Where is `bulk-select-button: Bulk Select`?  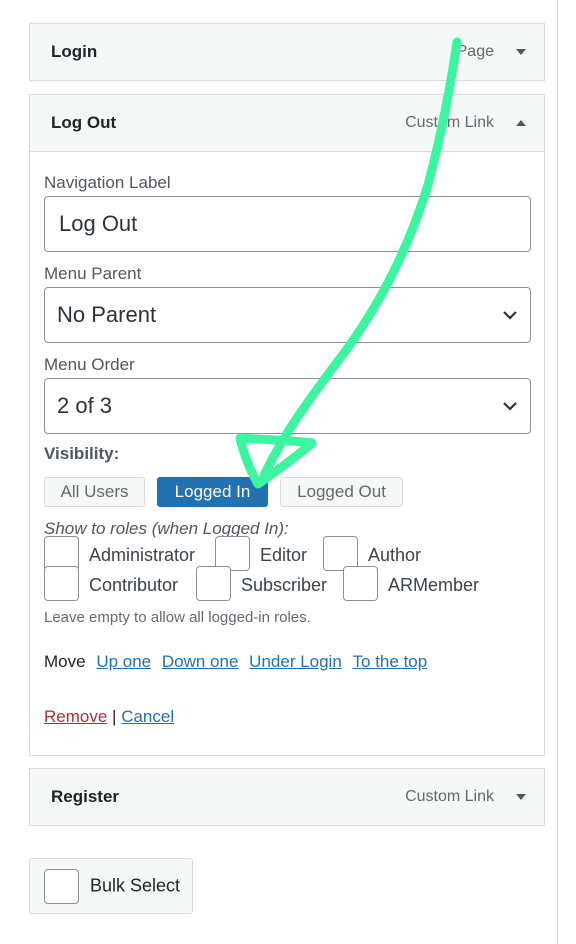
bulk-select-button: Bulk Select is located at coordinates (111, 886).